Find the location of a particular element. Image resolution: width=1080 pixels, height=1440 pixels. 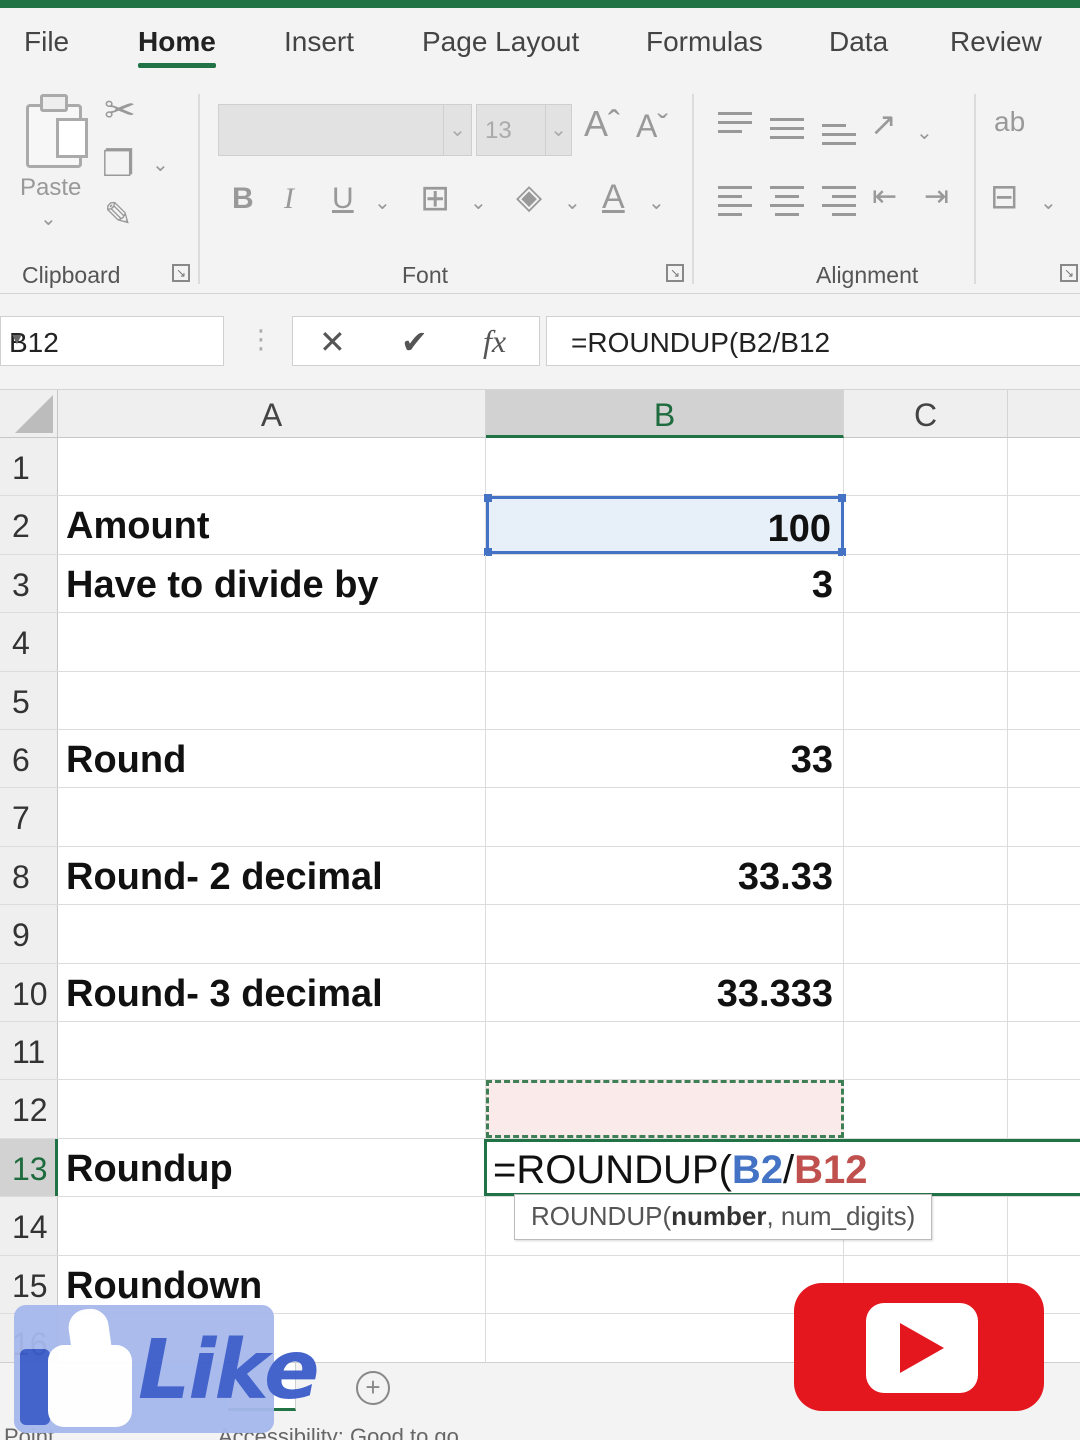

tab-review: Review is located at coordinates (996, 42).